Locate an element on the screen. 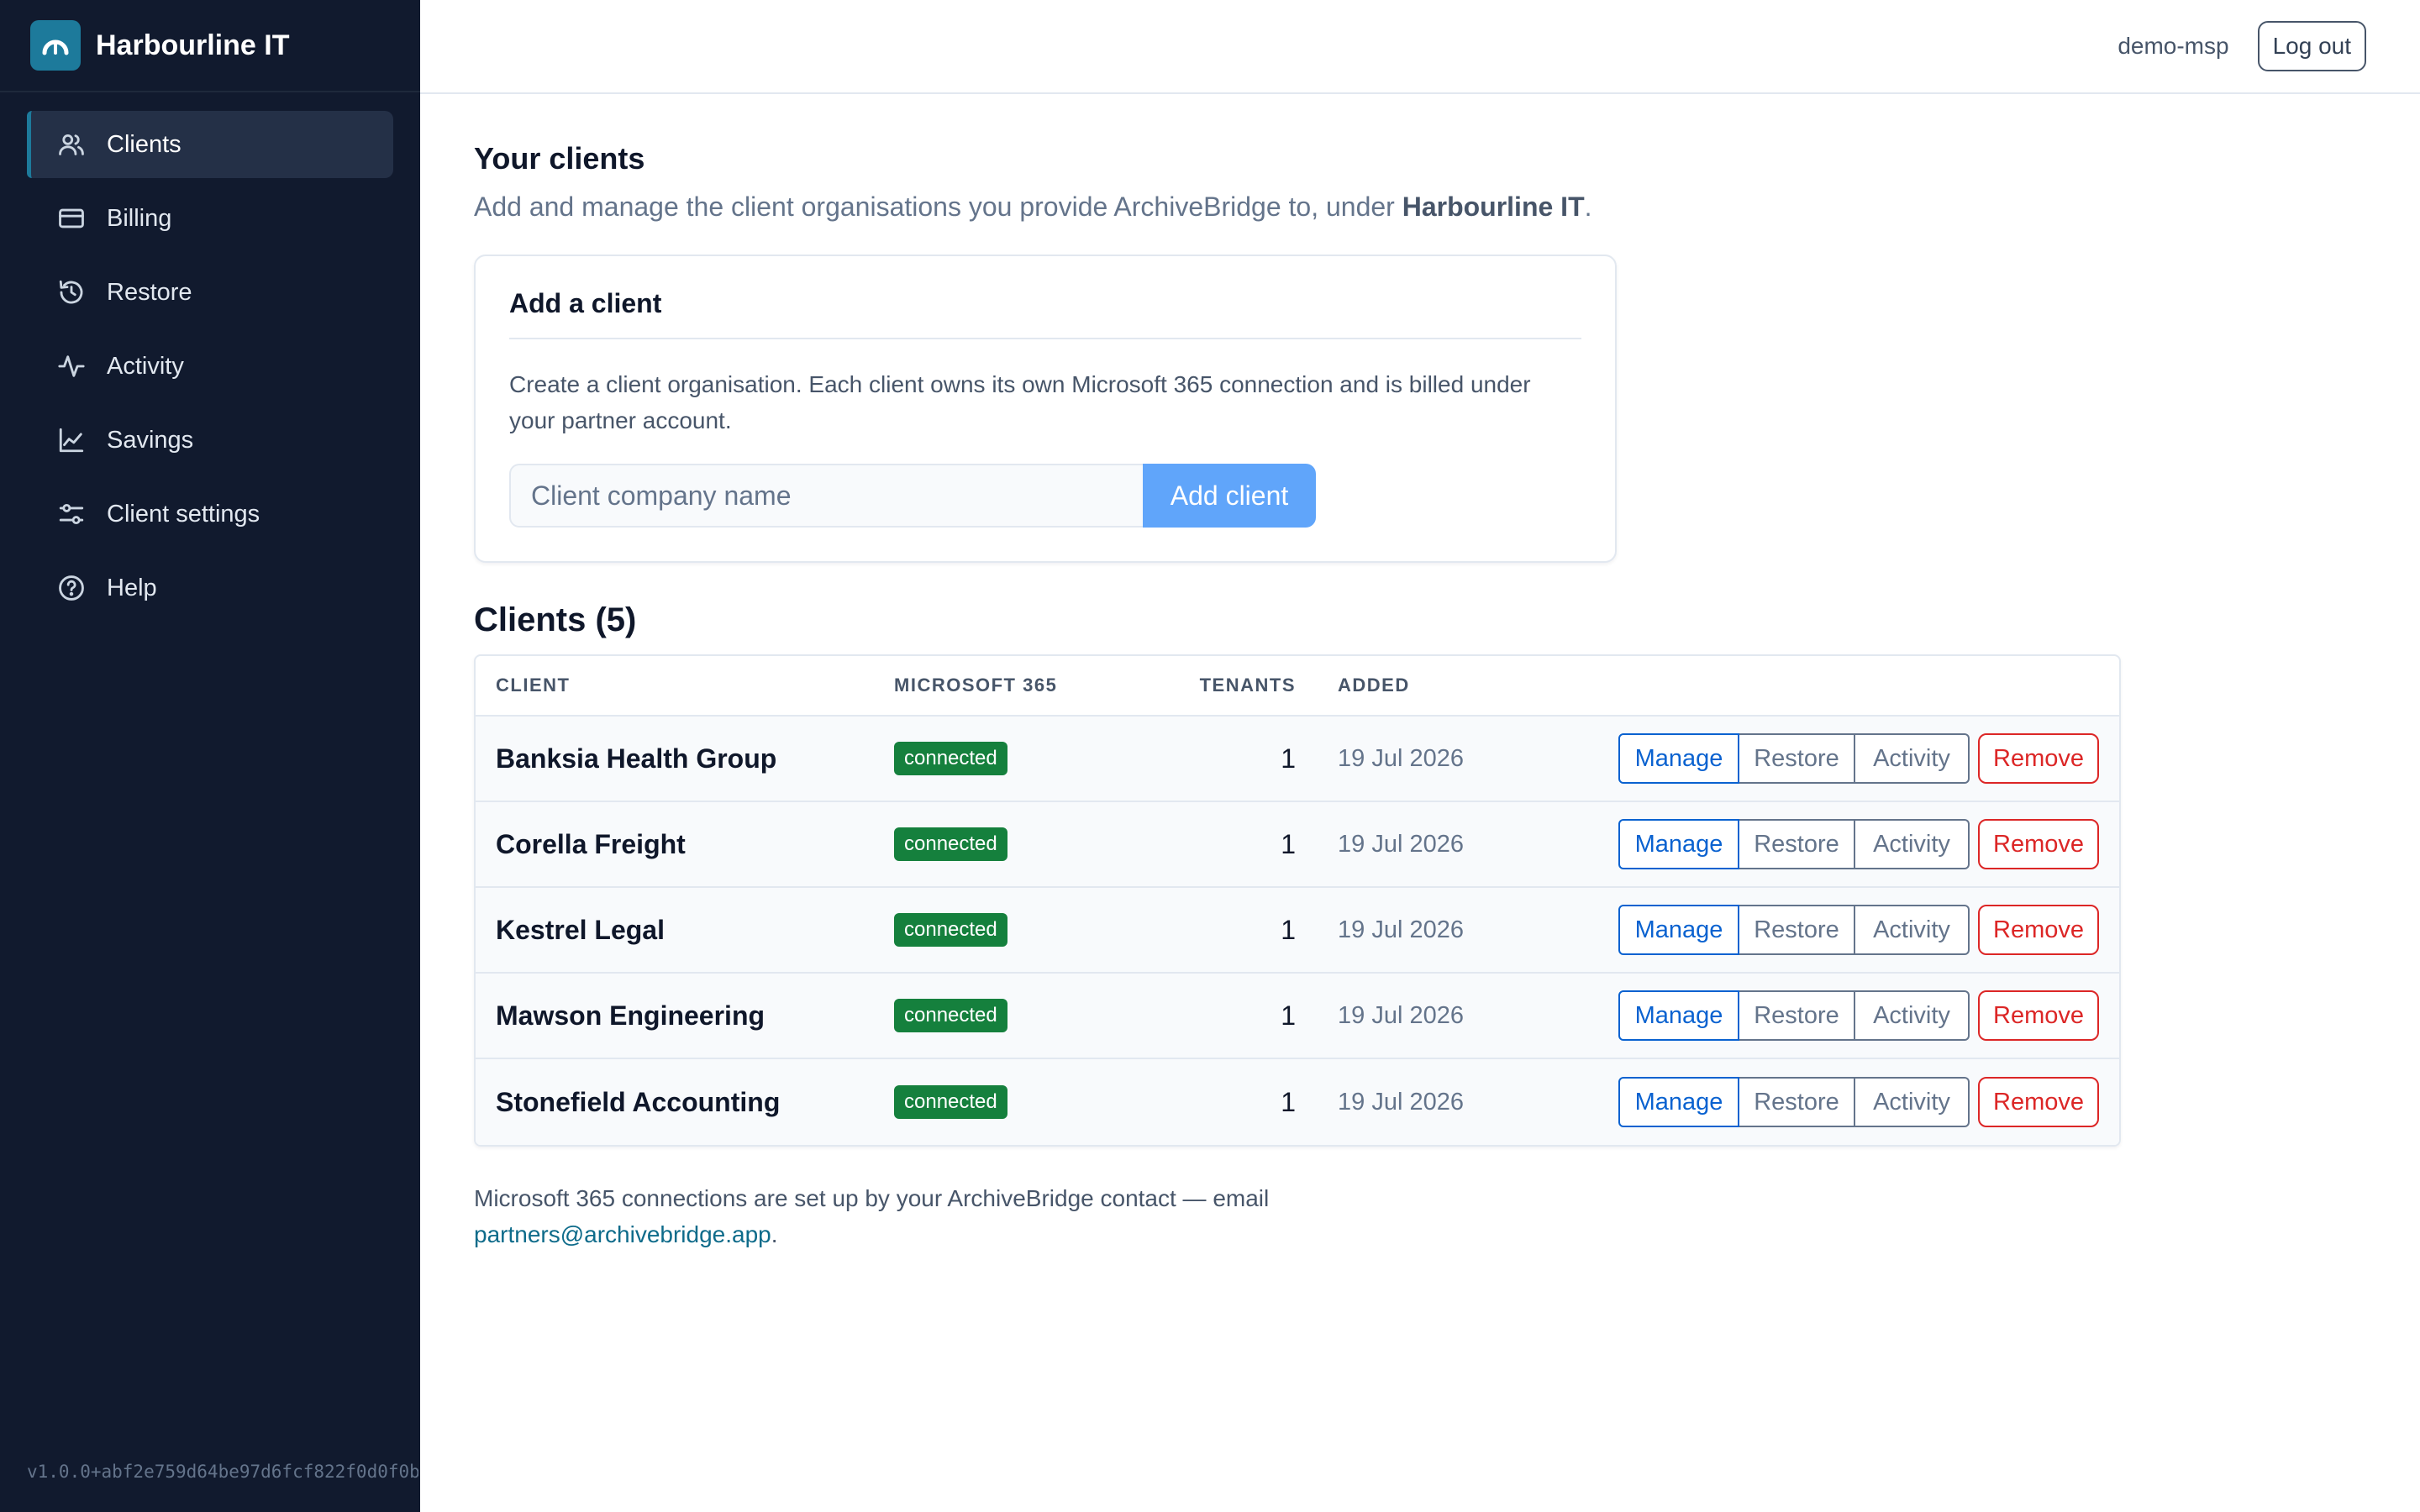  column-header-added: ADDED is located at coordinates (1374, 685).